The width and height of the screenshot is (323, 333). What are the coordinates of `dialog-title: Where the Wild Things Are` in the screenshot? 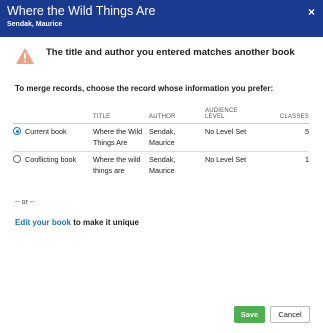 It's located at (81, 11).